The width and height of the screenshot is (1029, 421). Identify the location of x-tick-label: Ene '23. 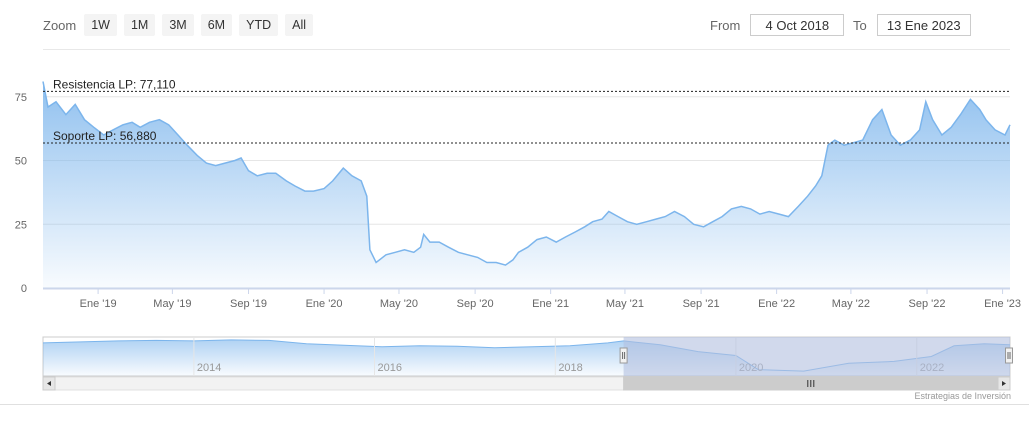
(1002, 304).